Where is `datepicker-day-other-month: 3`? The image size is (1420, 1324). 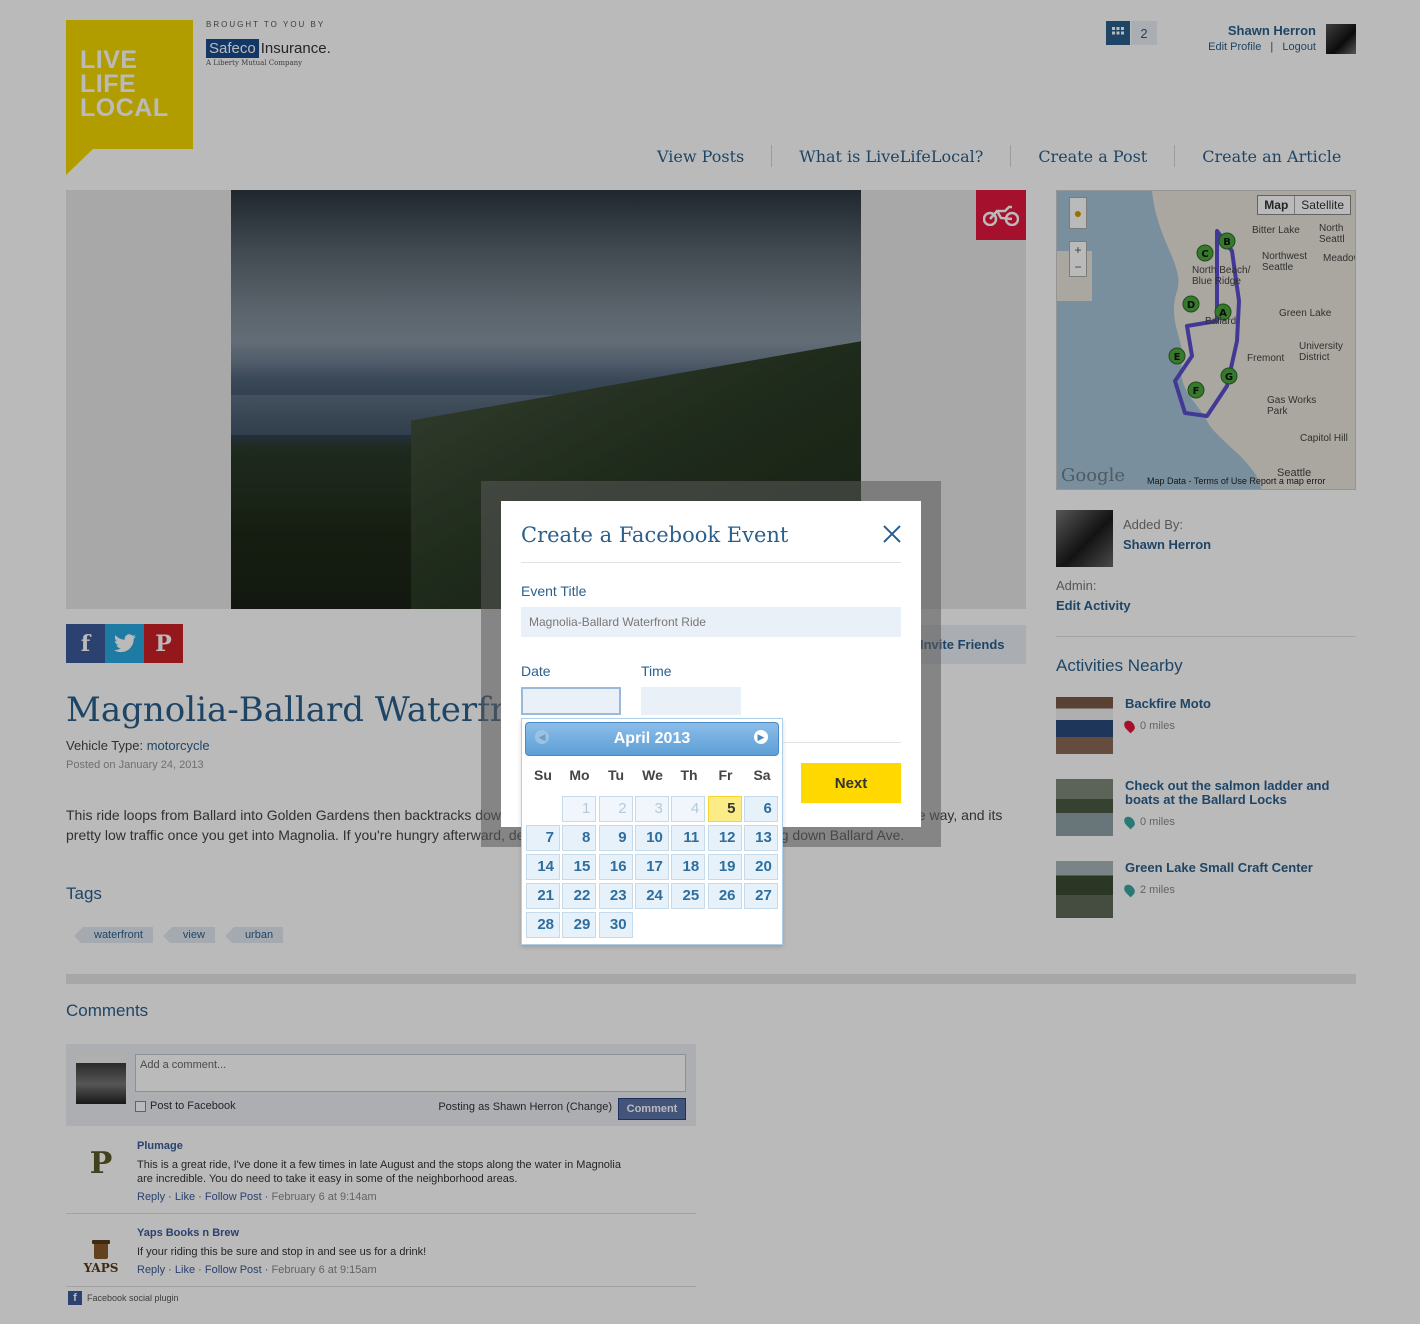 datepicker-day-other-month: 3 is located at coordinates (651, 809).